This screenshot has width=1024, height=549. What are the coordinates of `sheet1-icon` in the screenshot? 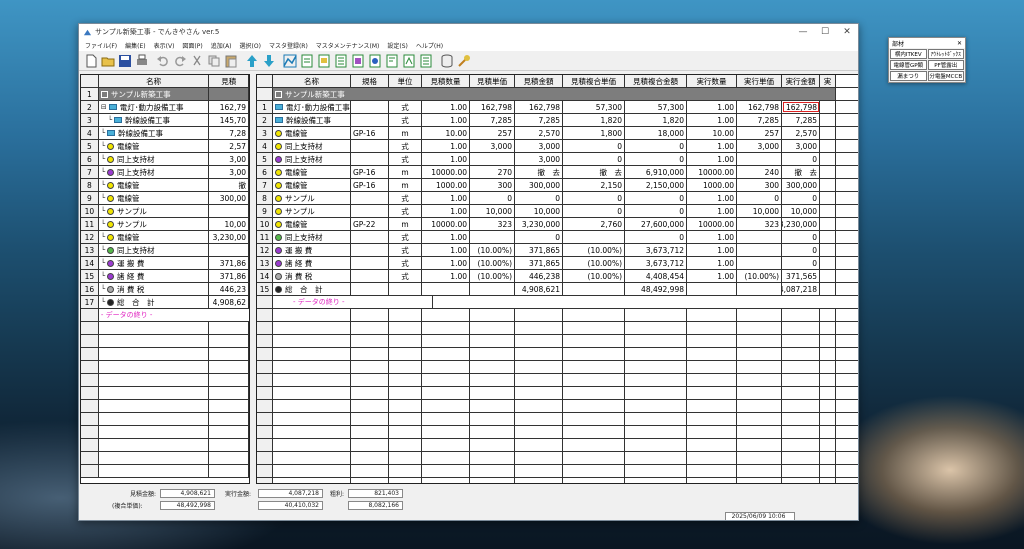 It's located at (307, 61).